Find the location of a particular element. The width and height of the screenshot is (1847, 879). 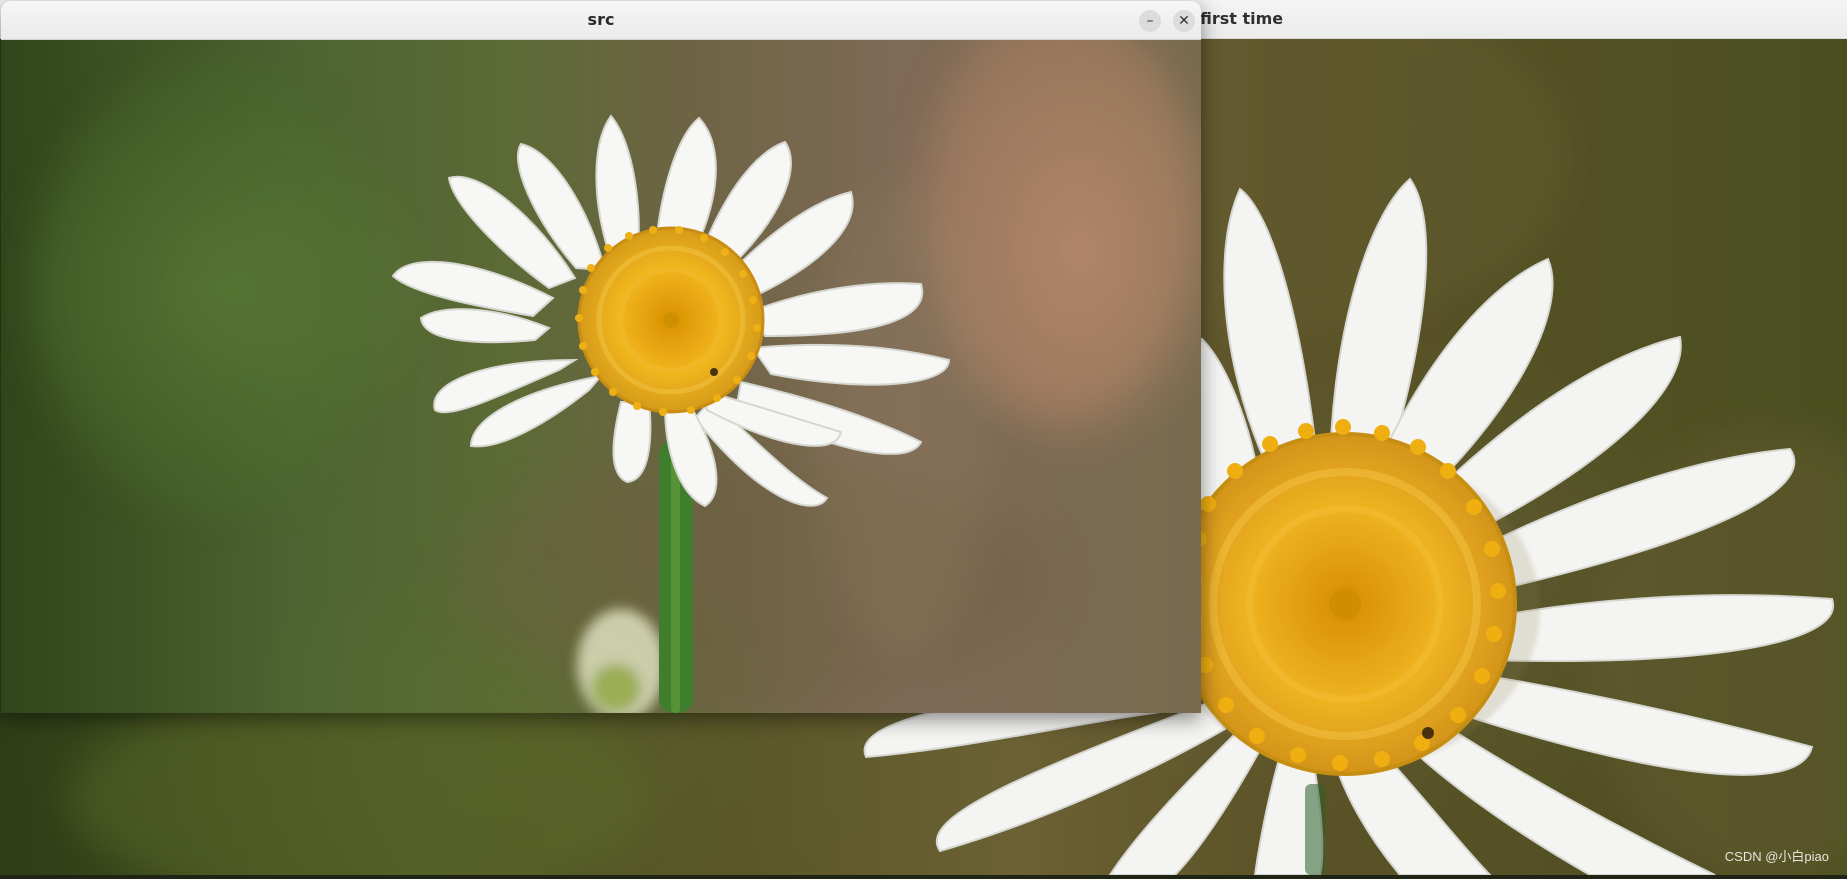

window-title: src is located at coordinates (601, 19).